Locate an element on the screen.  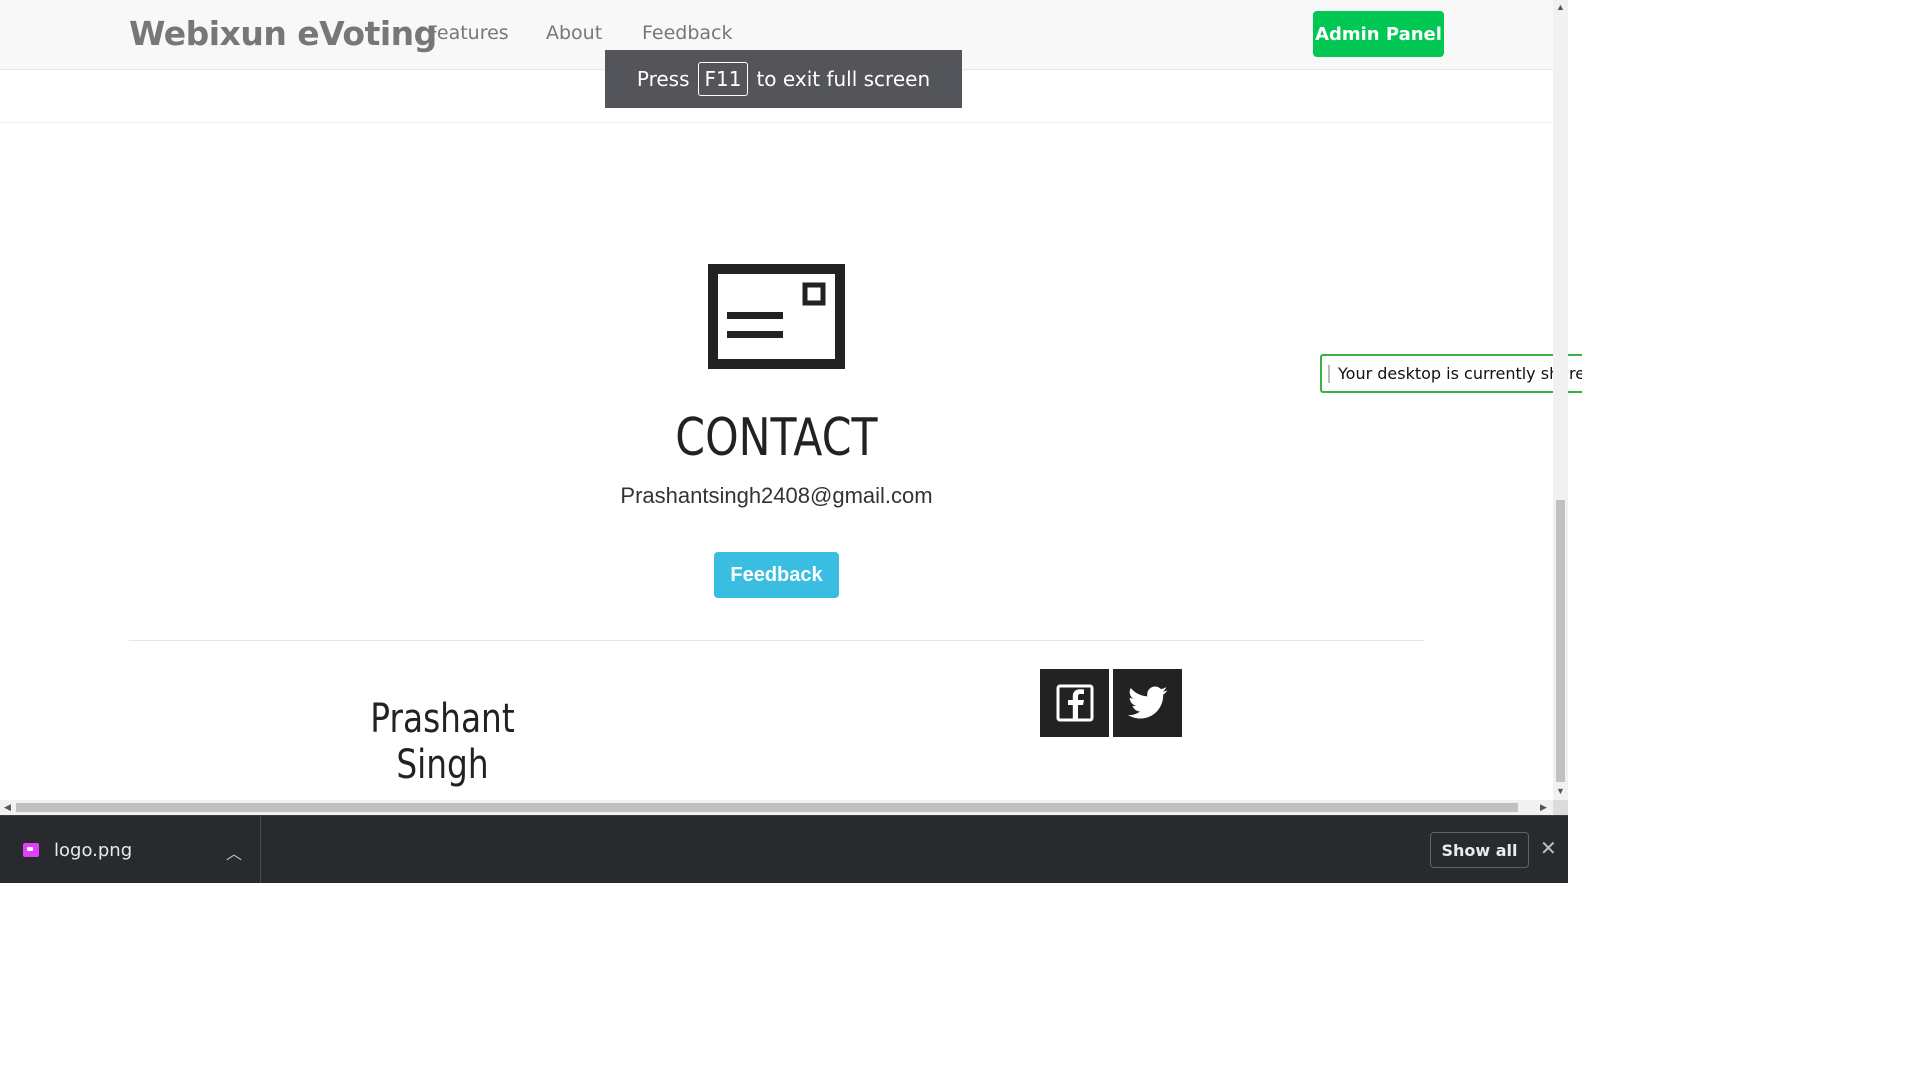
download-shelf: logo.png ︿ Show all ✕ is located at coordinates (784, 849).